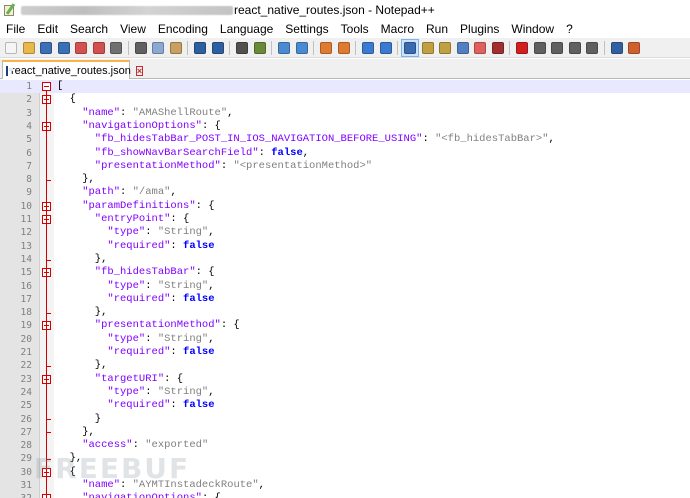 The width and height of the screenshot is (690, 498). Describe the element at coordinates (345, 206) in the screenshot. I see `code-line: 10 "paramDefinitions": {` at that location.